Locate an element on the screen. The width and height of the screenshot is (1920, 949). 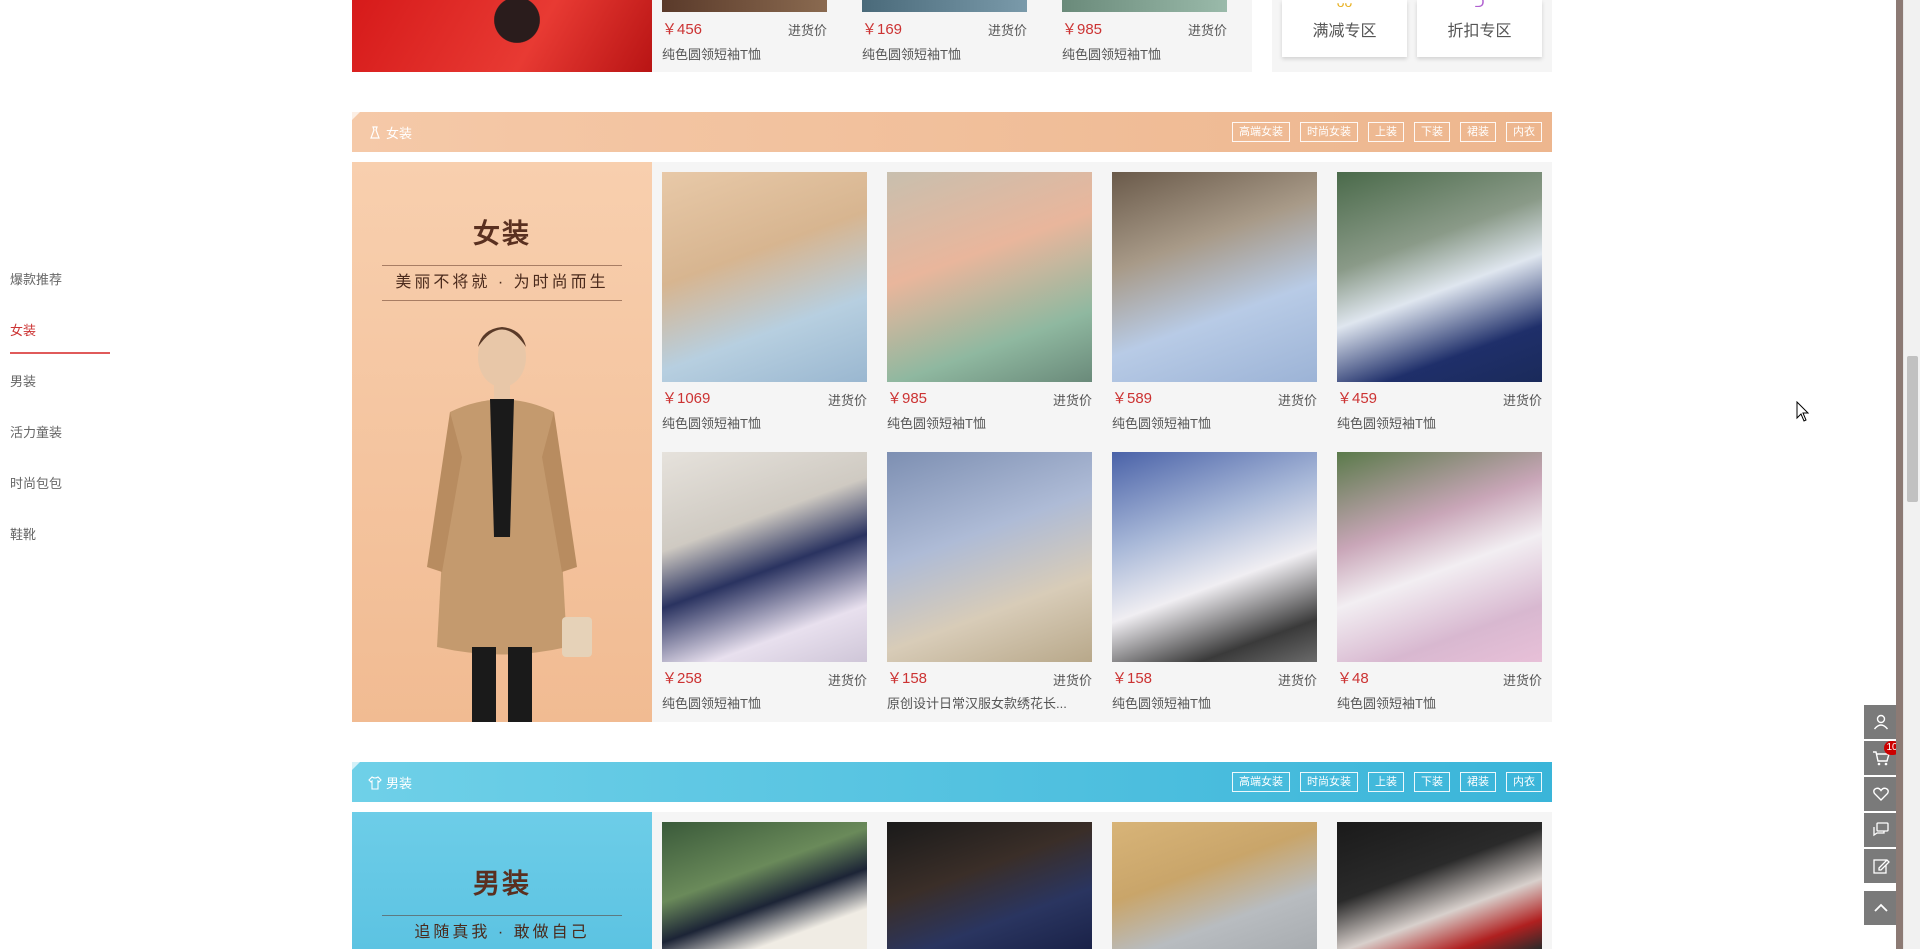
product-grid is located at coordinates (1102, 880).